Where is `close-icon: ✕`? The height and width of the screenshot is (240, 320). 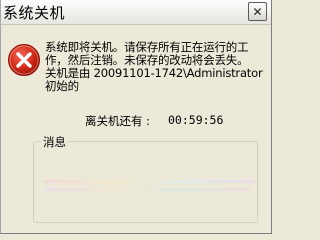
close-icon: ✕ is located at coordinates (257, 11).